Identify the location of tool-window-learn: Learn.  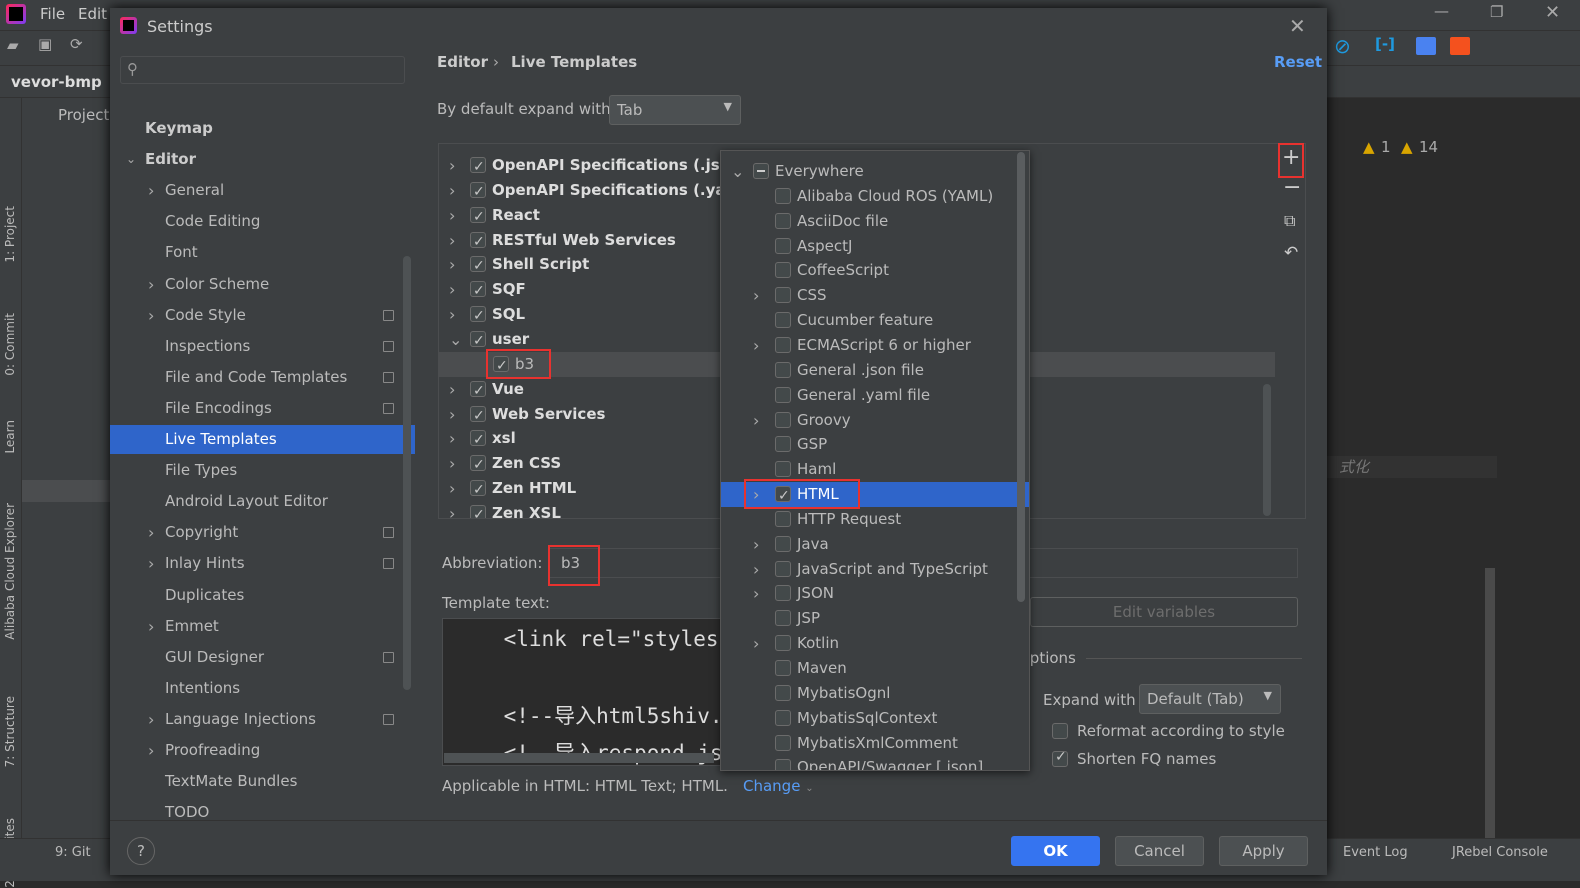
(10, 437).